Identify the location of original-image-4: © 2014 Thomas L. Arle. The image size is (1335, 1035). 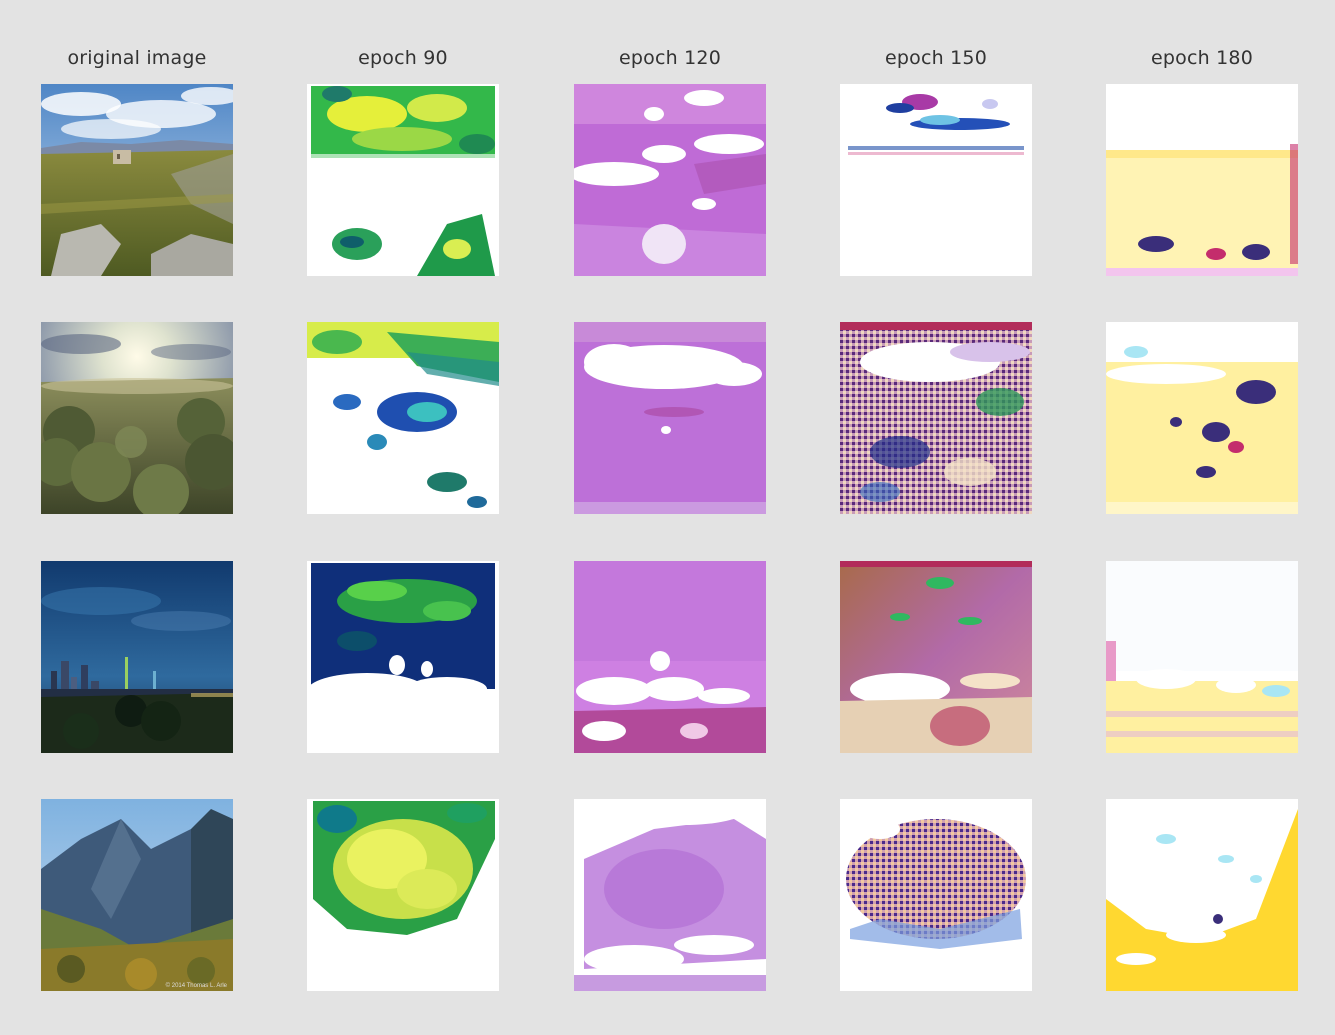
(137, 895).